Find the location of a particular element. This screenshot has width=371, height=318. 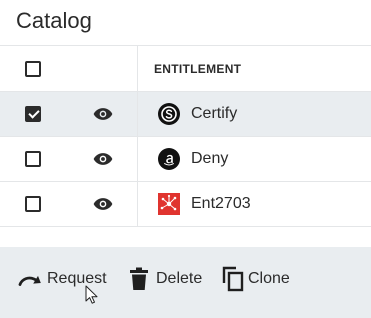

network-icon is located at coordinates (169, 204).